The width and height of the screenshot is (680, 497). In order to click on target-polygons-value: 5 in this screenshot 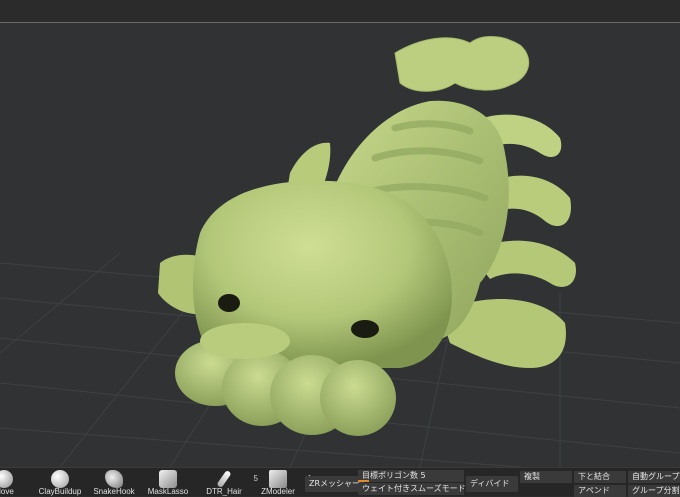, I will do `click(423, 475)`.